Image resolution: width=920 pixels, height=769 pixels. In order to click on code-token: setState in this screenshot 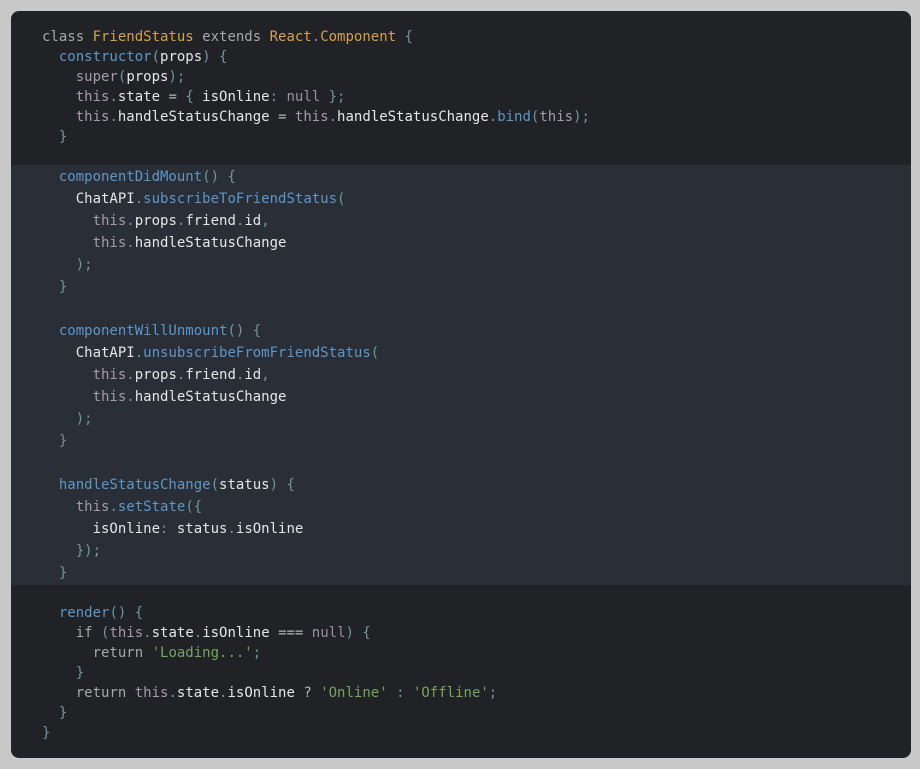, I will do `click(151, 507)`.